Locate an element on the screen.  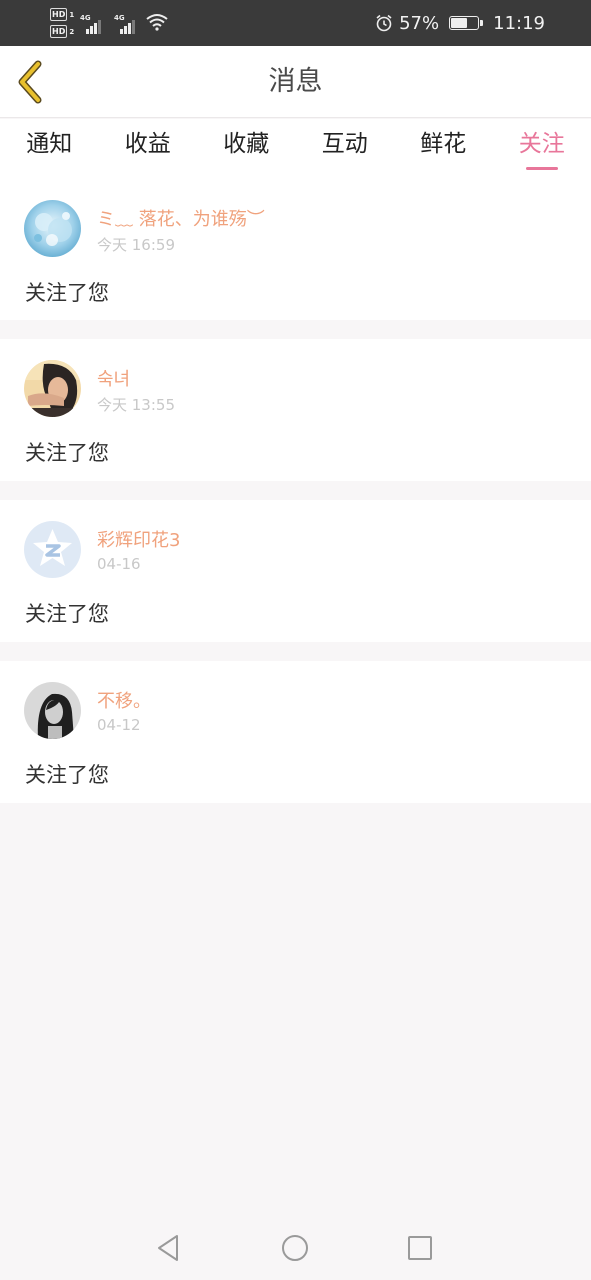
username: 彩辉印花3 is located at coordinates (138, 539).